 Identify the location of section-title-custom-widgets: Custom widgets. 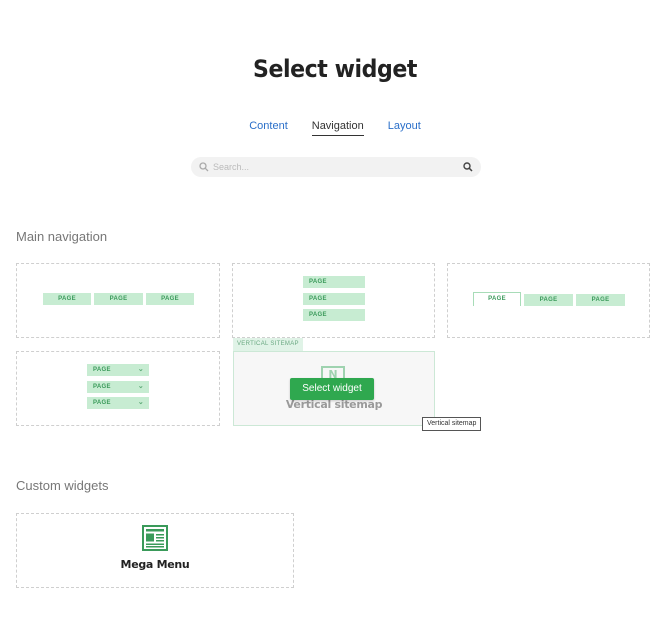
(62, 485).